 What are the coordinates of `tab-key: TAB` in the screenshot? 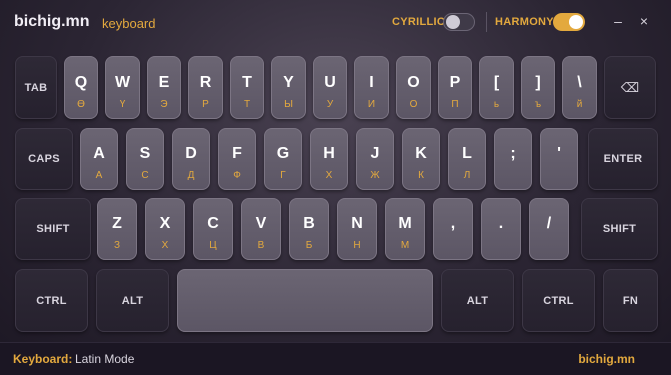 It's located at (36, 87).